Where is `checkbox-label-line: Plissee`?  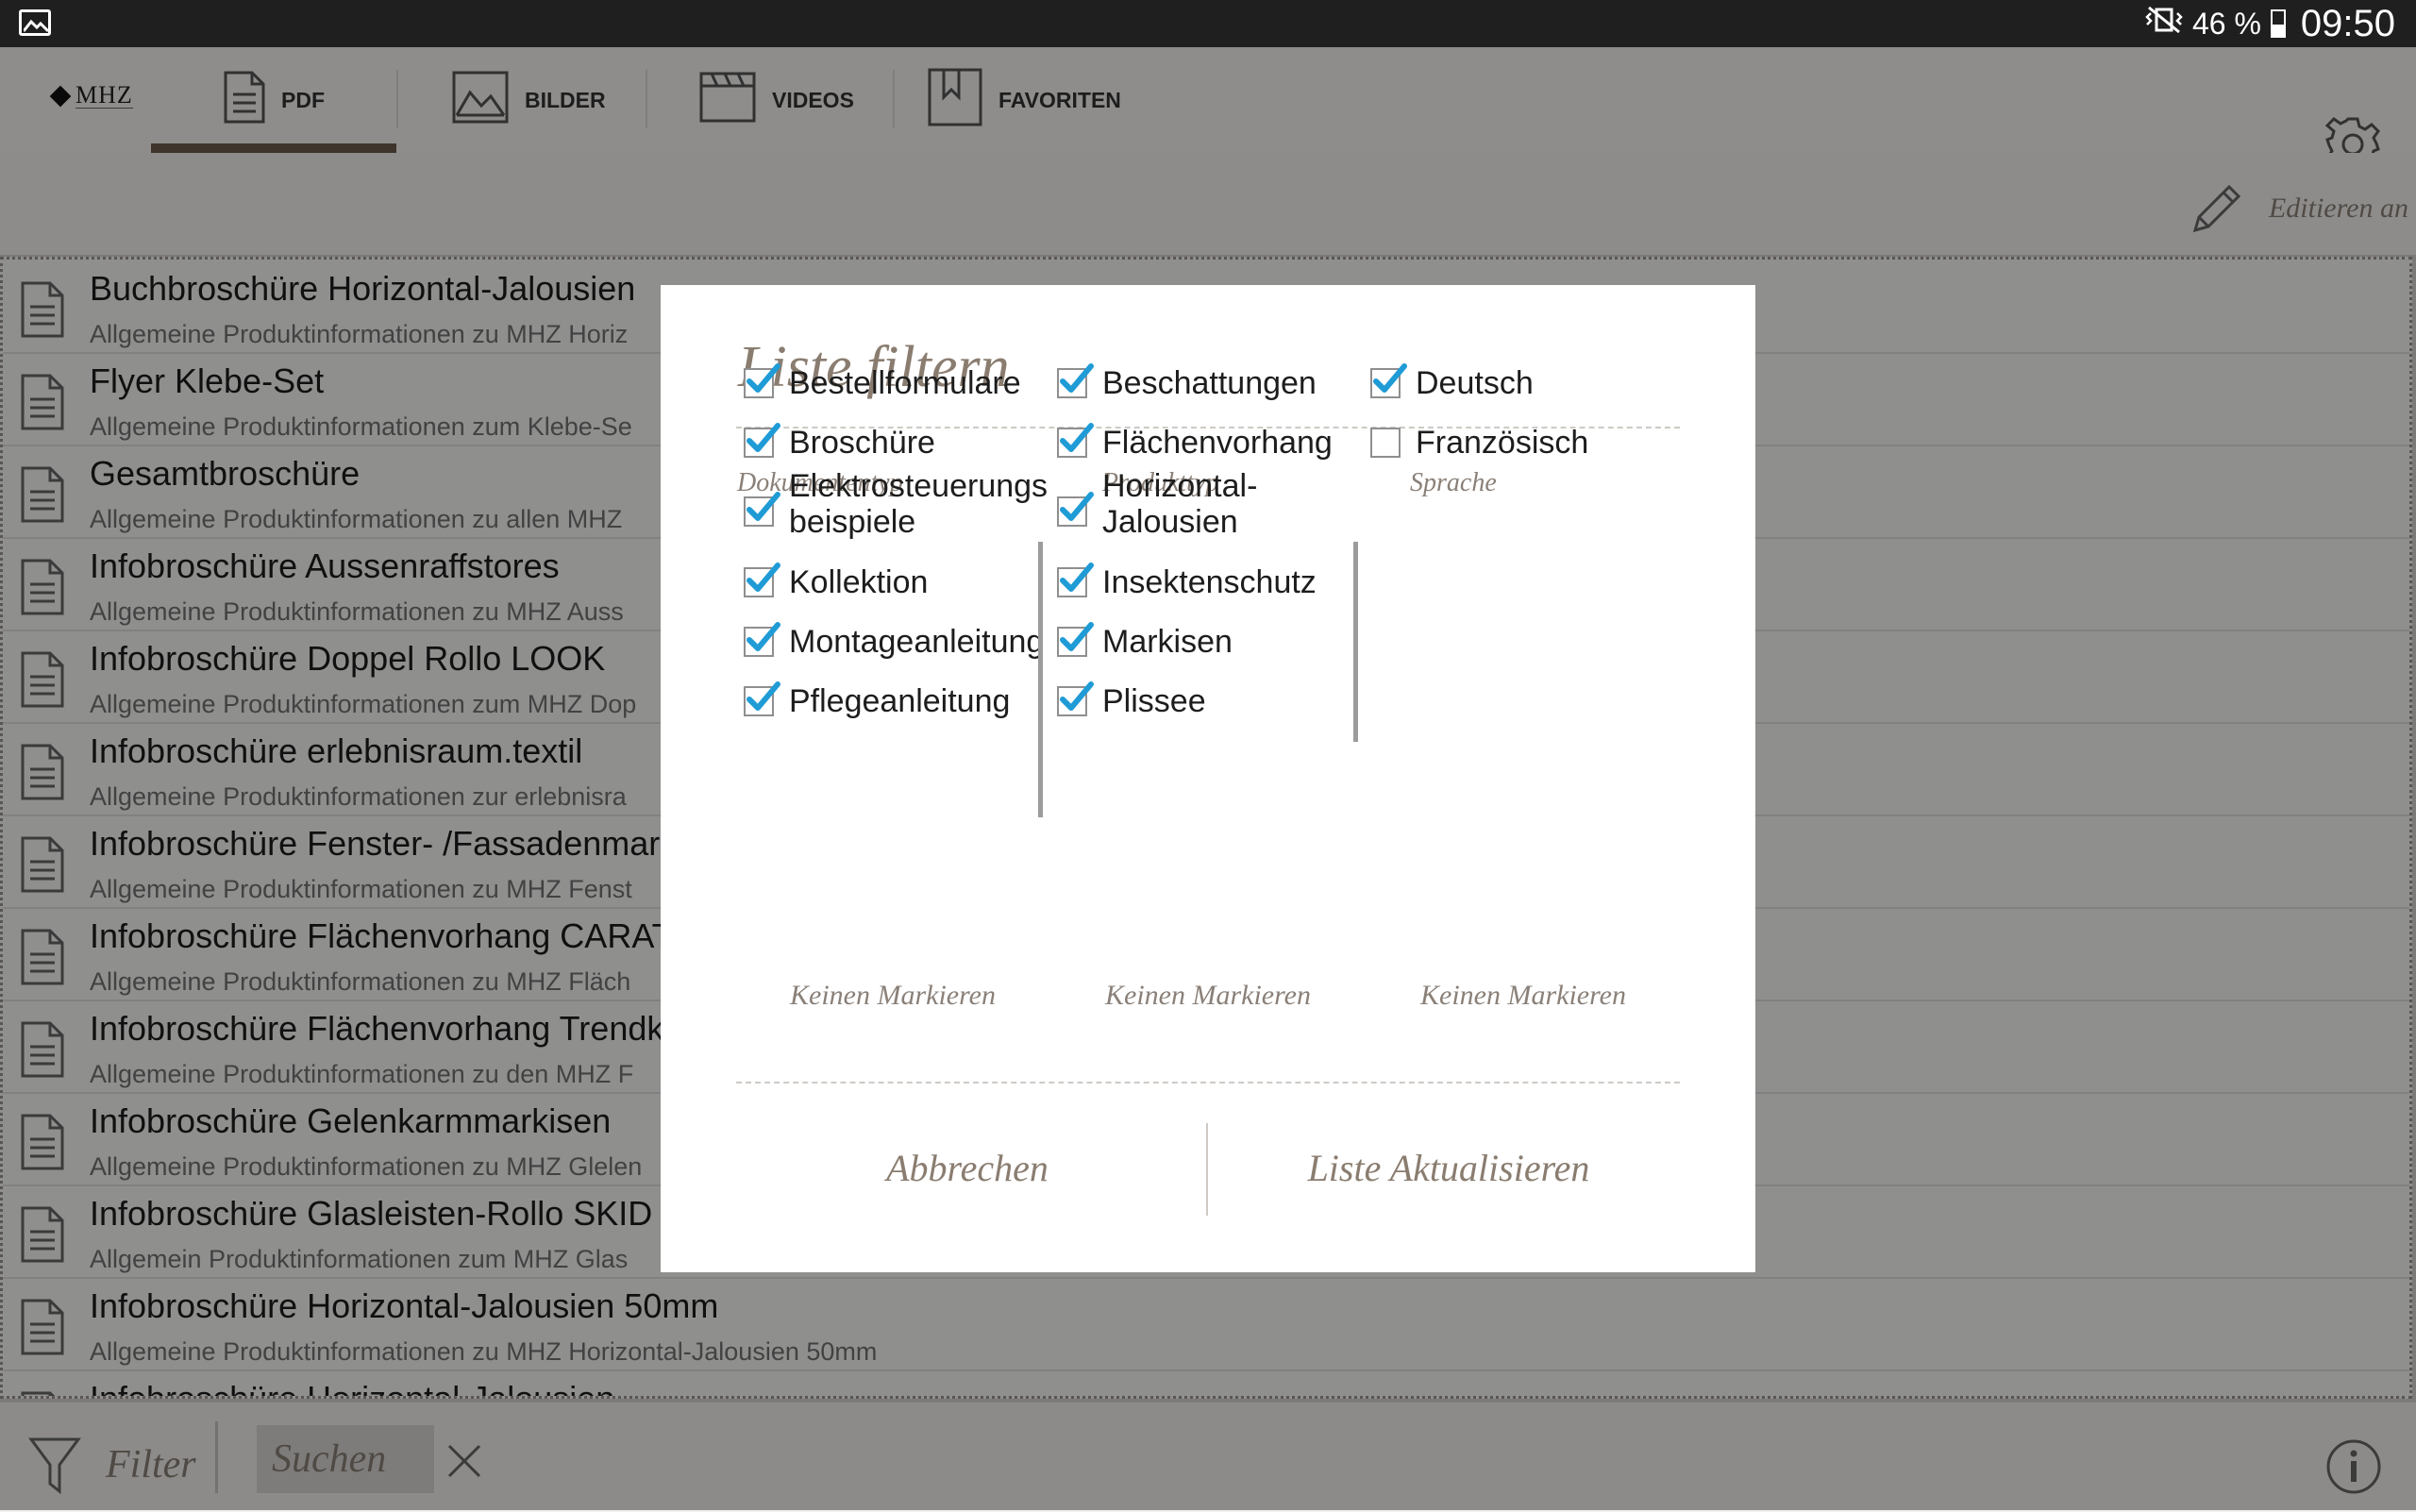
checkbox-label-line: Plissee is located at coordinates (1154, 701).